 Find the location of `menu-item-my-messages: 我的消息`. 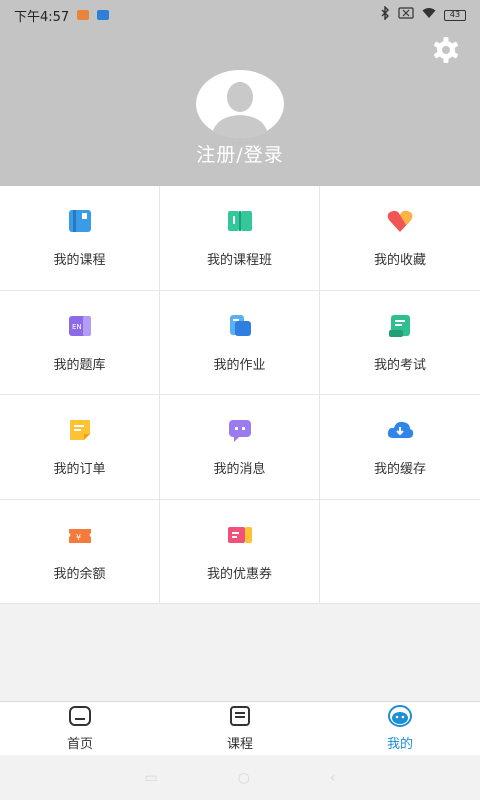

menu-item-my-messages: 我的消息 is located at coordinates (240, 447).